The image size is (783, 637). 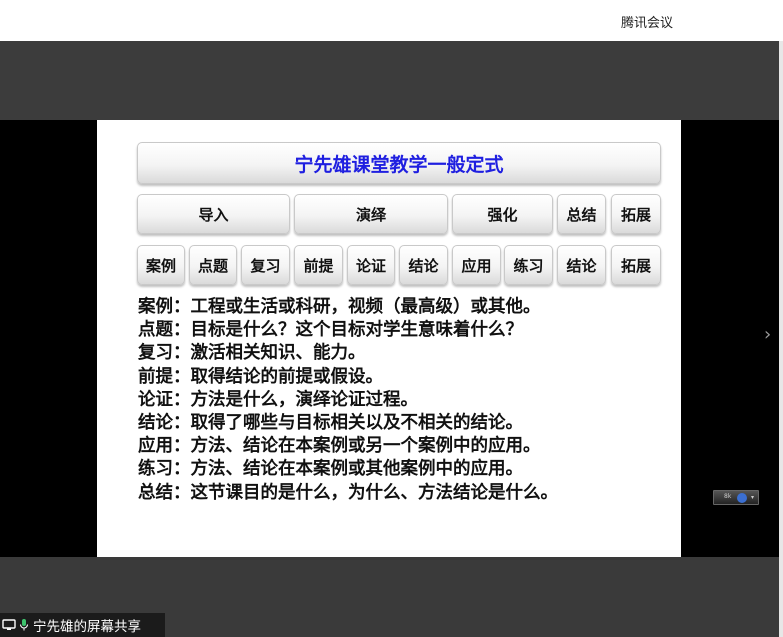 What do you see at coordinates (502, 214) in the screenshot?
I see `stage-box-reinforce: 强化` at bounding box center [502, 214].